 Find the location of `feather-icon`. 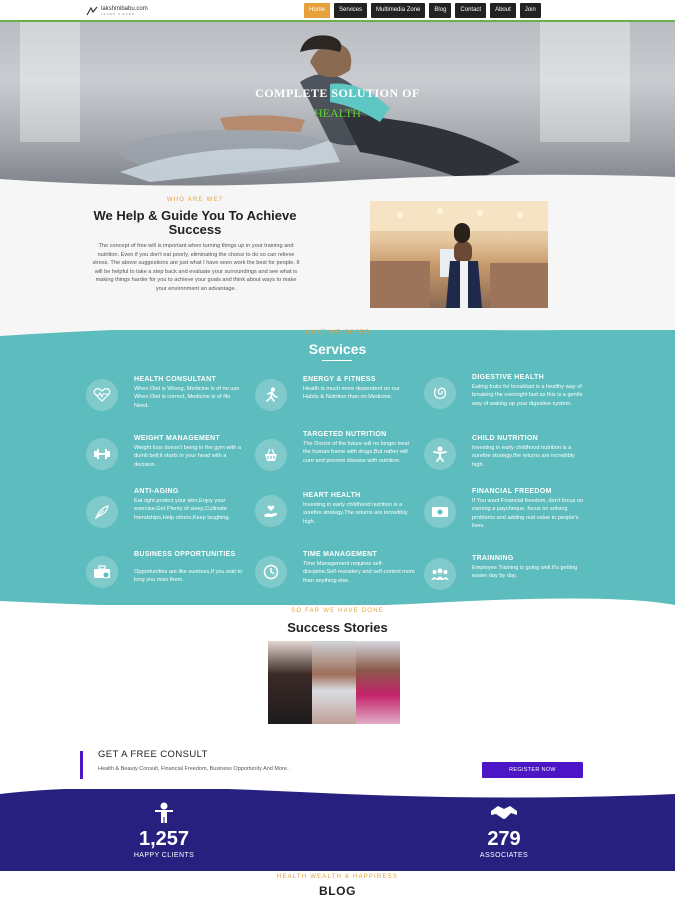

feather-icon is located at coordinates (102, 512).